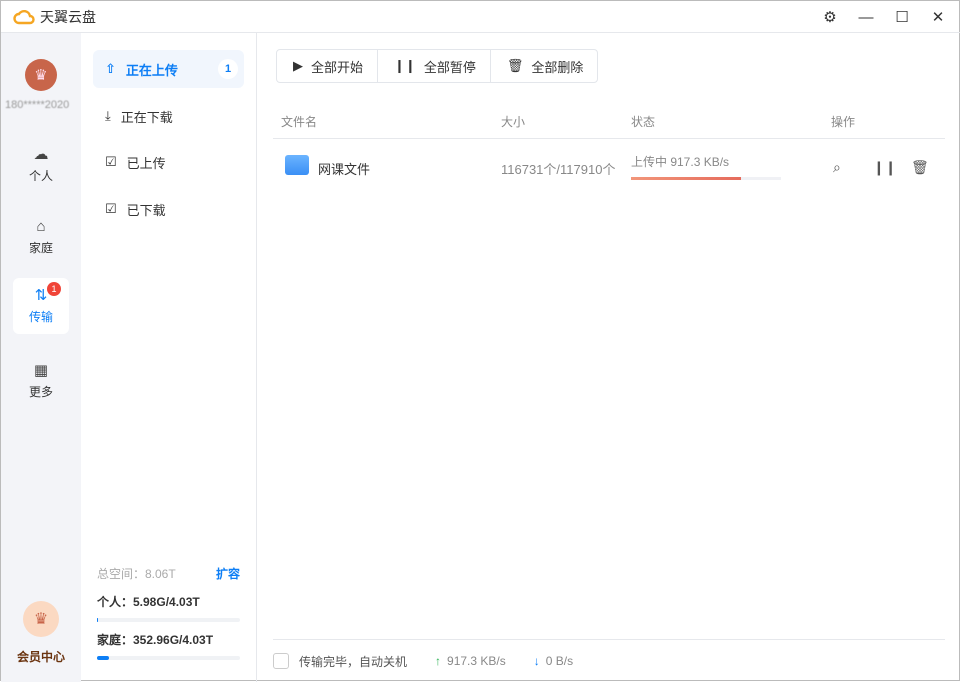 This screenshot has height=682, width=960. What do you see at coordinates (68, 16) in the screenshot?
I see `app-title: 天翼云盘` at bounding box center [68, 16].